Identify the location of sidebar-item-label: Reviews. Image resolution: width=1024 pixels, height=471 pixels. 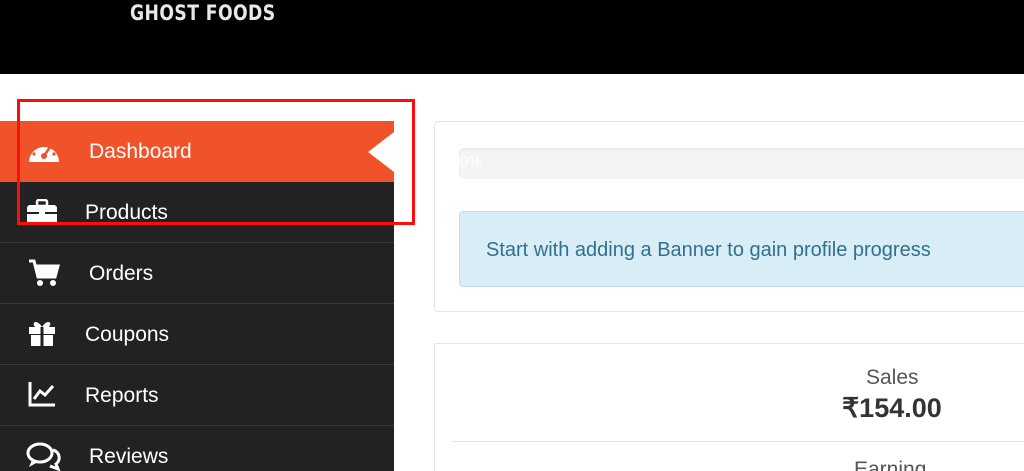
(129, 456).